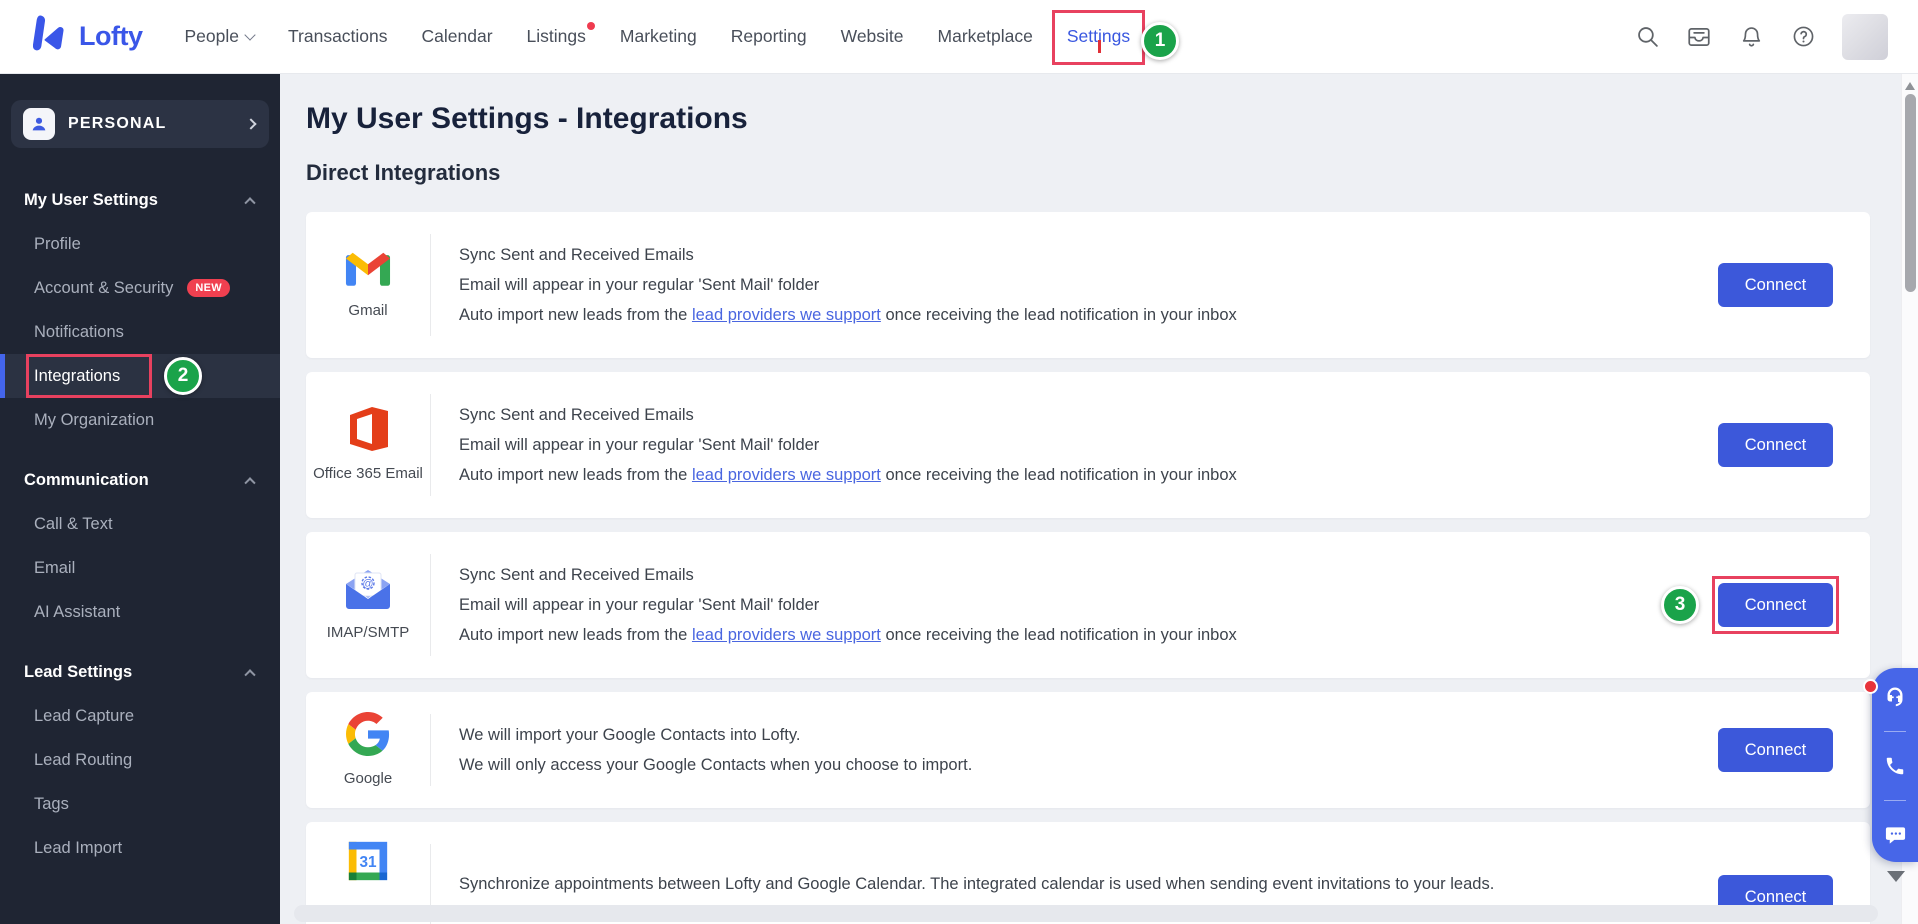 This screenshot has width=1918, height=924. What do you see at coordinates (78, 671) in the screenshot?
I see `sidebar-section-title: Lead Settings` at bounding box center [78, 671].